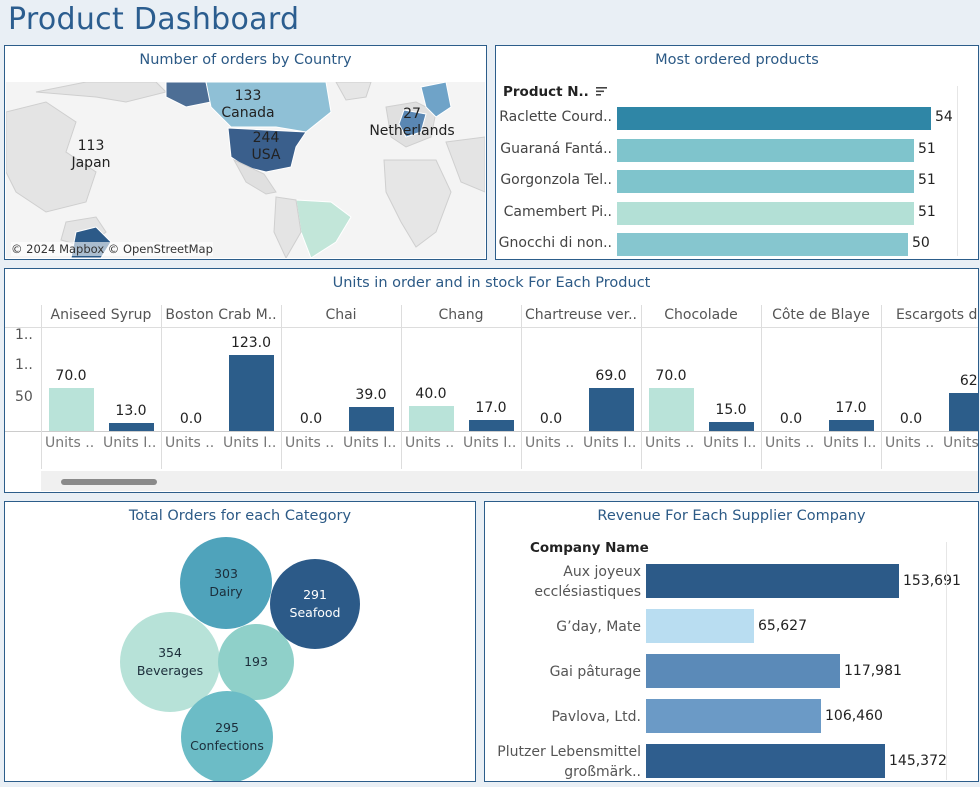 The height and width of the screenshot is (787, 980). Describe the element at coordinates (240, 516) in the screenshot. I see `category-title: Total Orders for each Category` at that location.